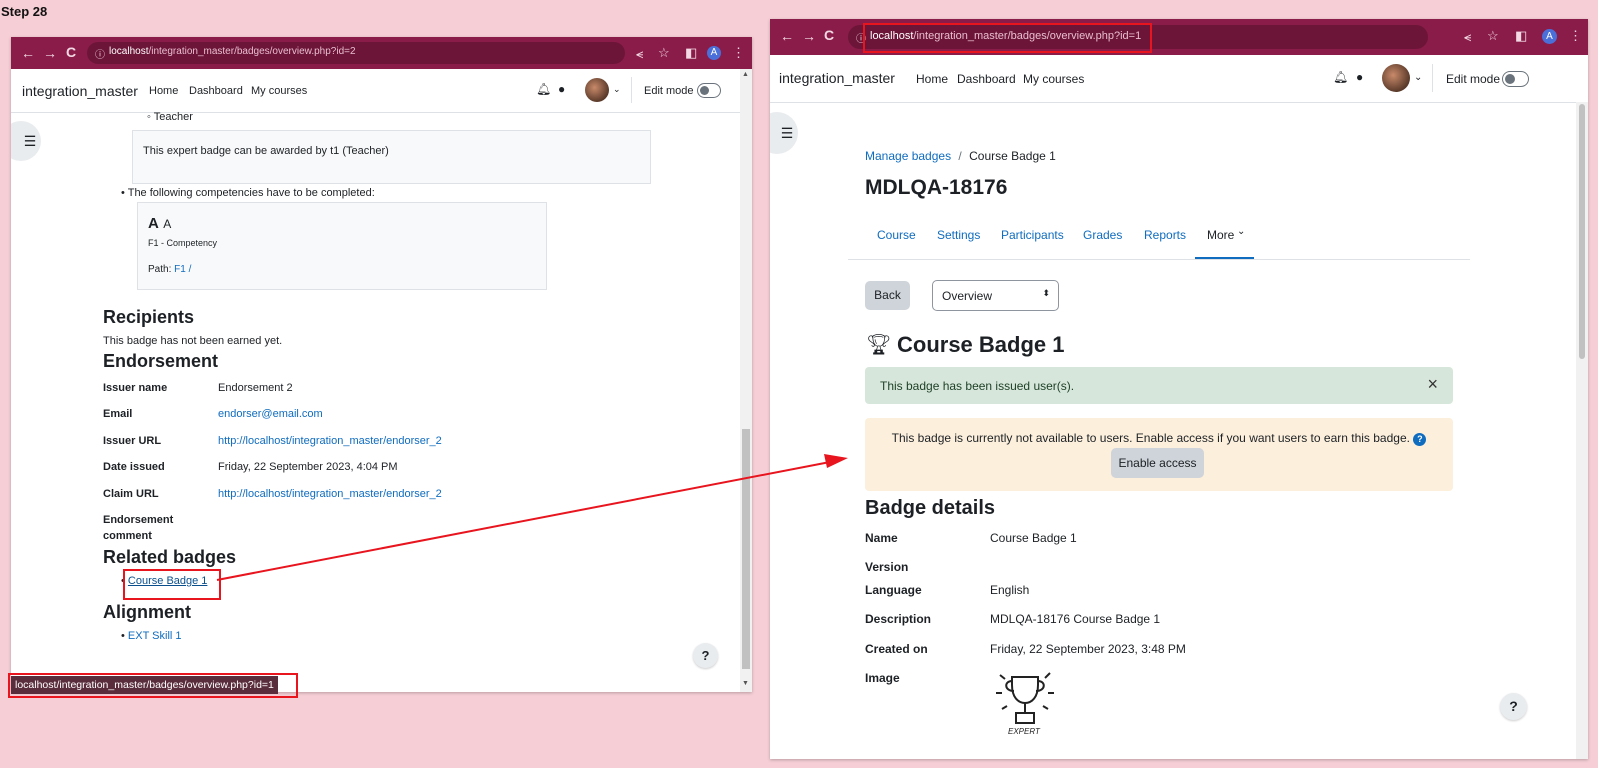 The image size is (1598, 768). What do you see at coordinates (131, 494) in the screenshot?
I see `claim-url-label: Claim URL` at bounding box center [131, 494].